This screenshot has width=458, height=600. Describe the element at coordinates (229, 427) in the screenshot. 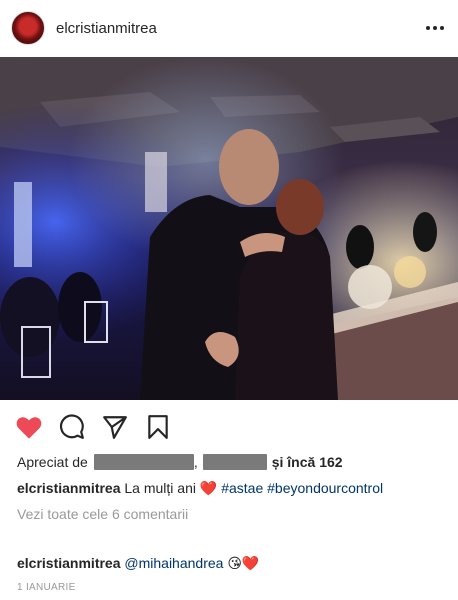

I see `action-bar` at that location.